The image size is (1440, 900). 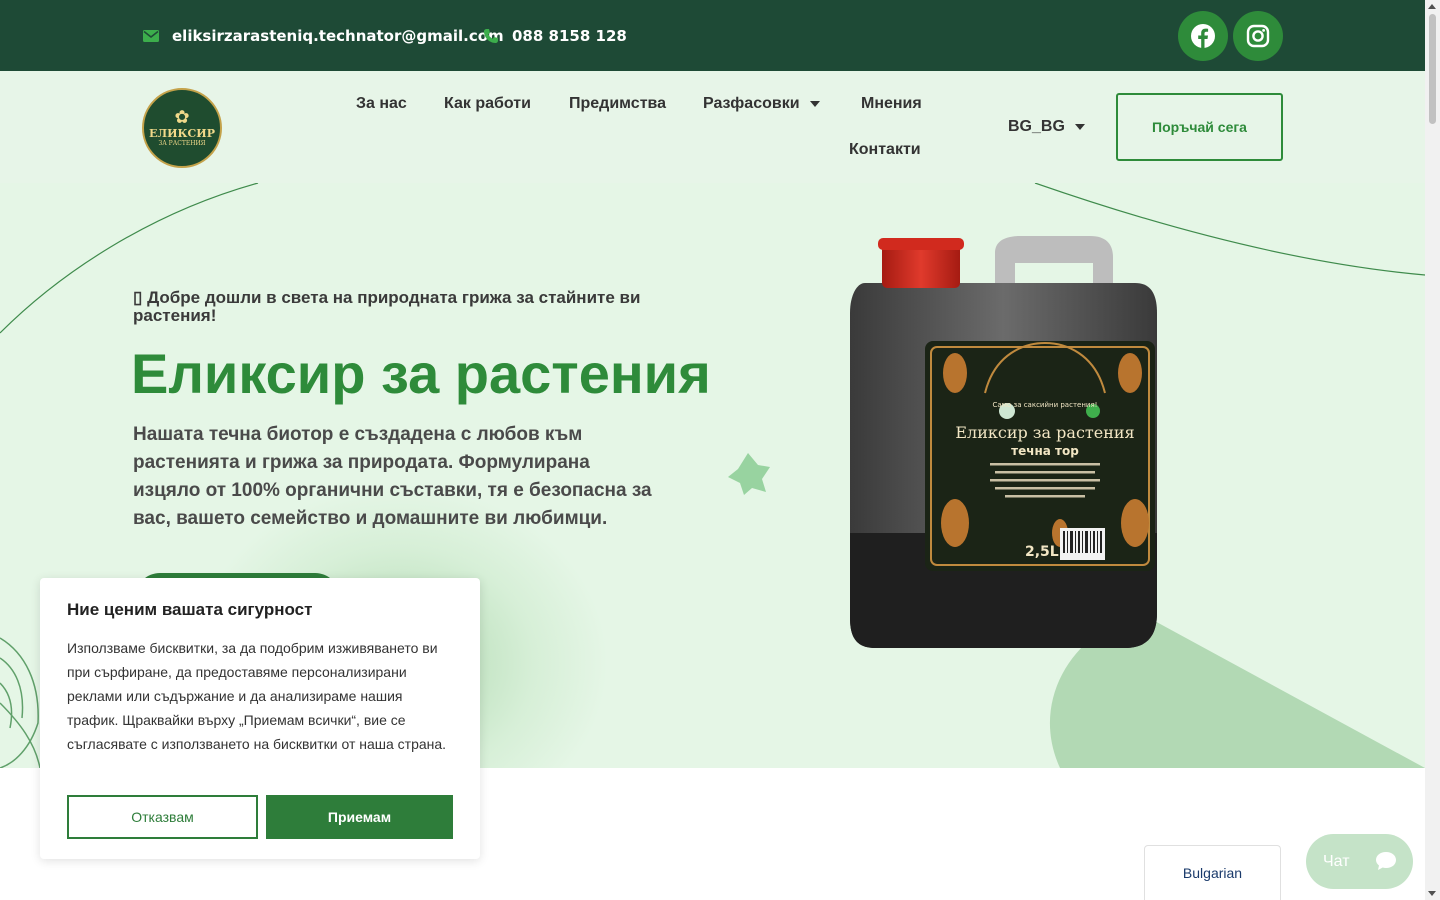 What do you see at coordinates (885, 150) in the screenshot?
I see `nav-contacts: Контакти` at bounding box center [885, 150].